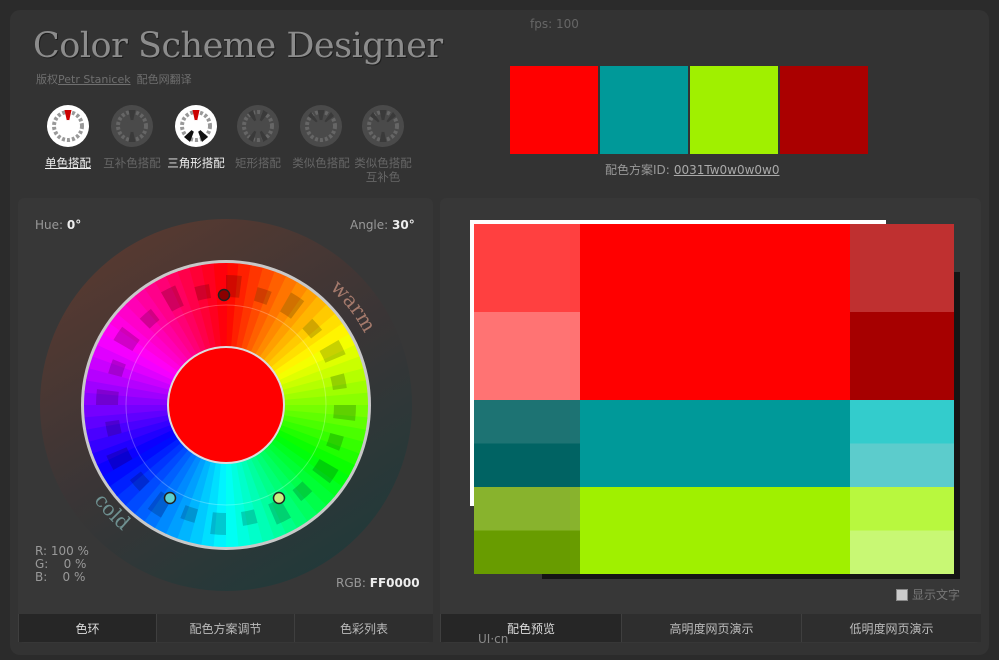 The image size is (999, 660). Describe the element at coordinates (395, 583) in the screenshot. I see `rgb-value: FF0000` at that location.